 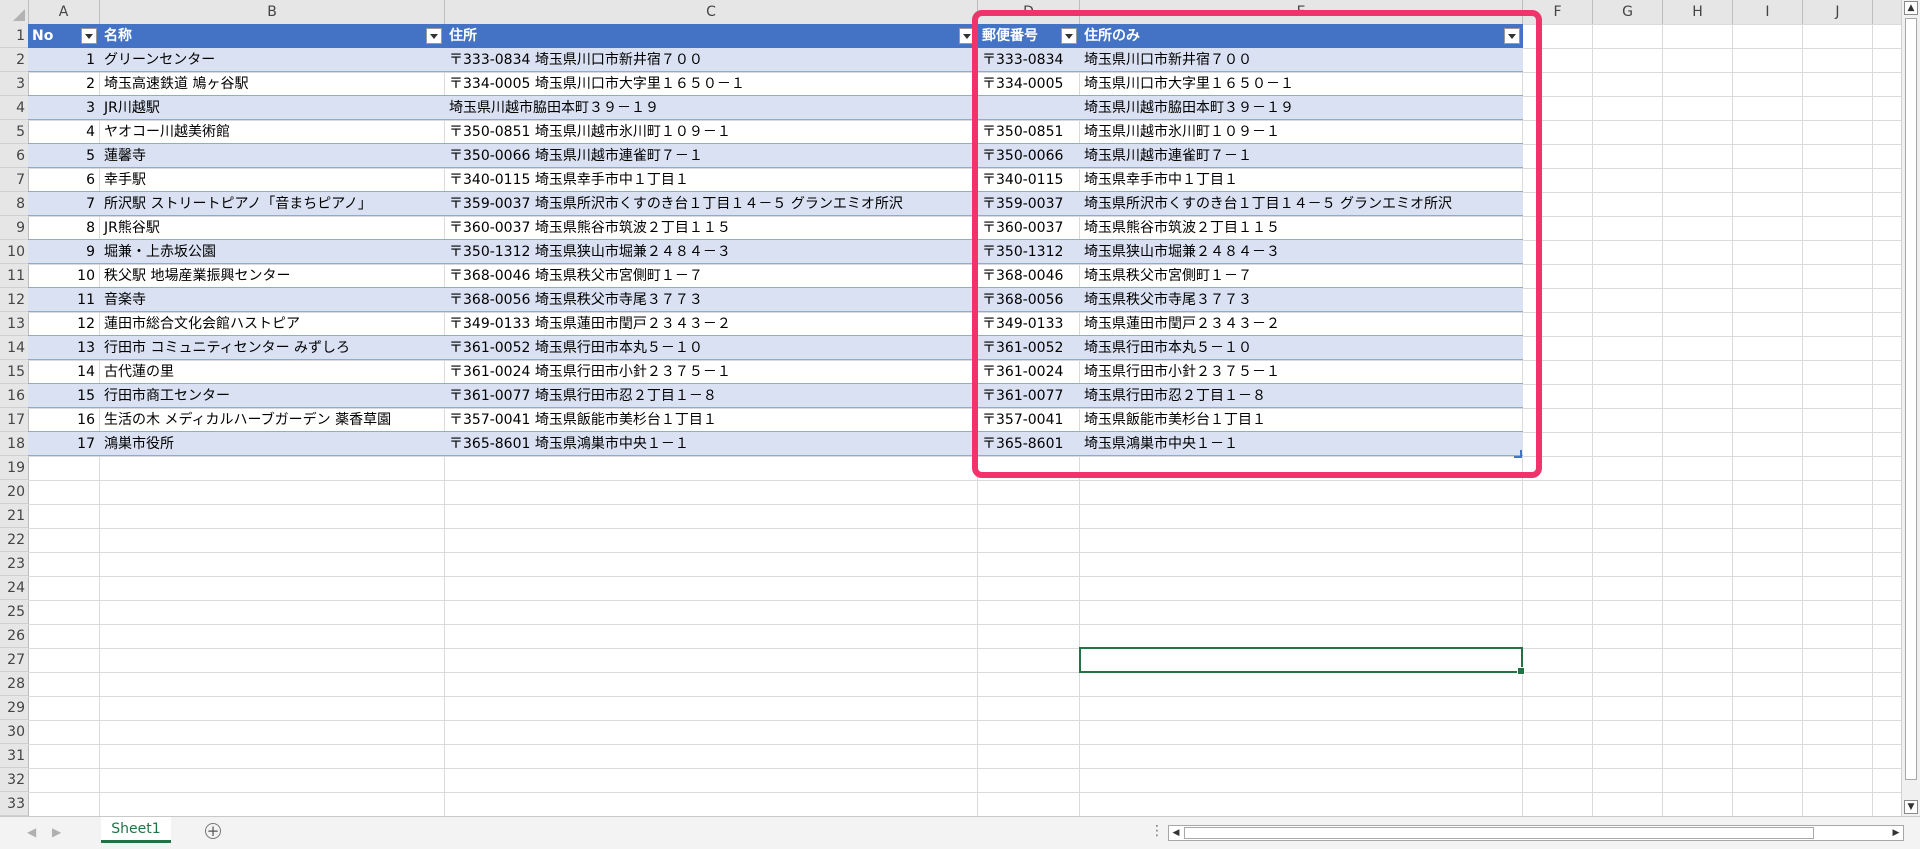 What do you see at coordinates (14, 444) in the screenshot?
I see `row-header: 18` at bounding box center [14, 444].